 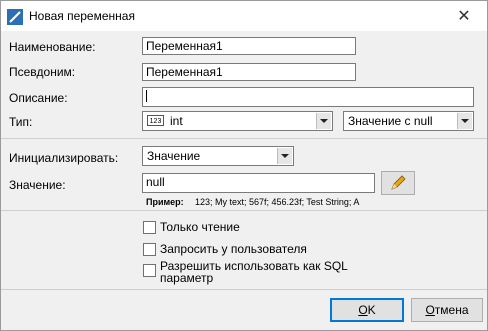 I want to click on type-select: 123 int, so click(x=237, y=121).